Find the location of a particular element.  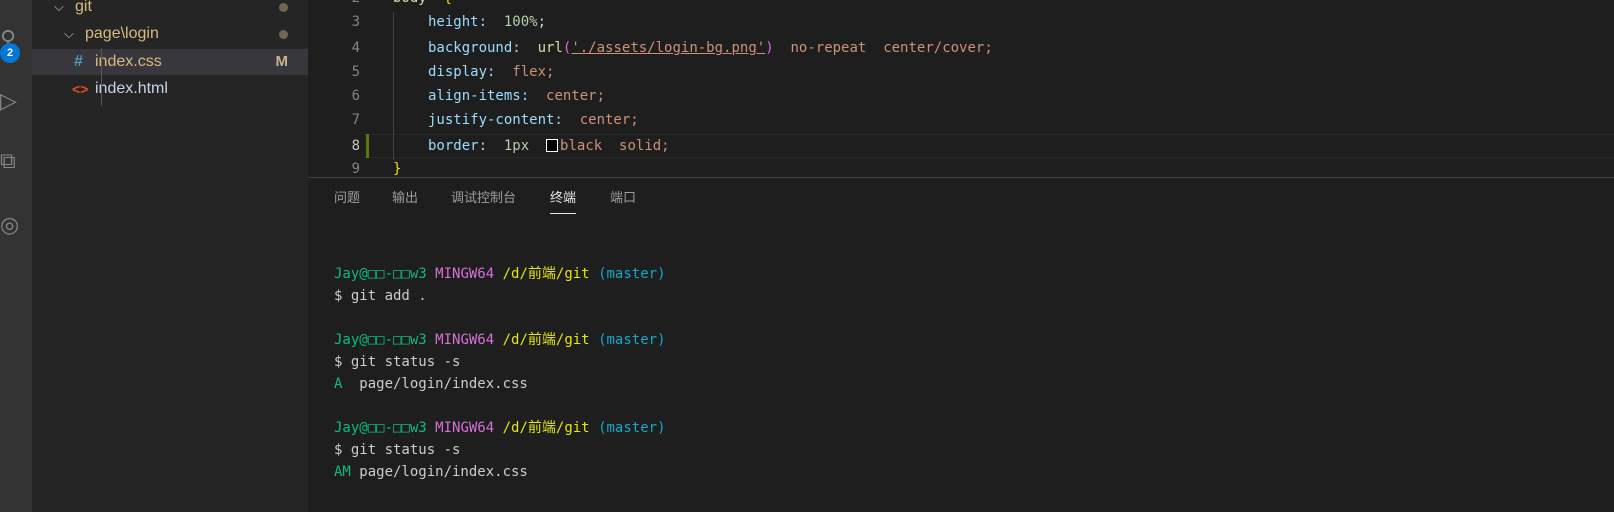

line-number: 2 is located at coordinates (334, 5).